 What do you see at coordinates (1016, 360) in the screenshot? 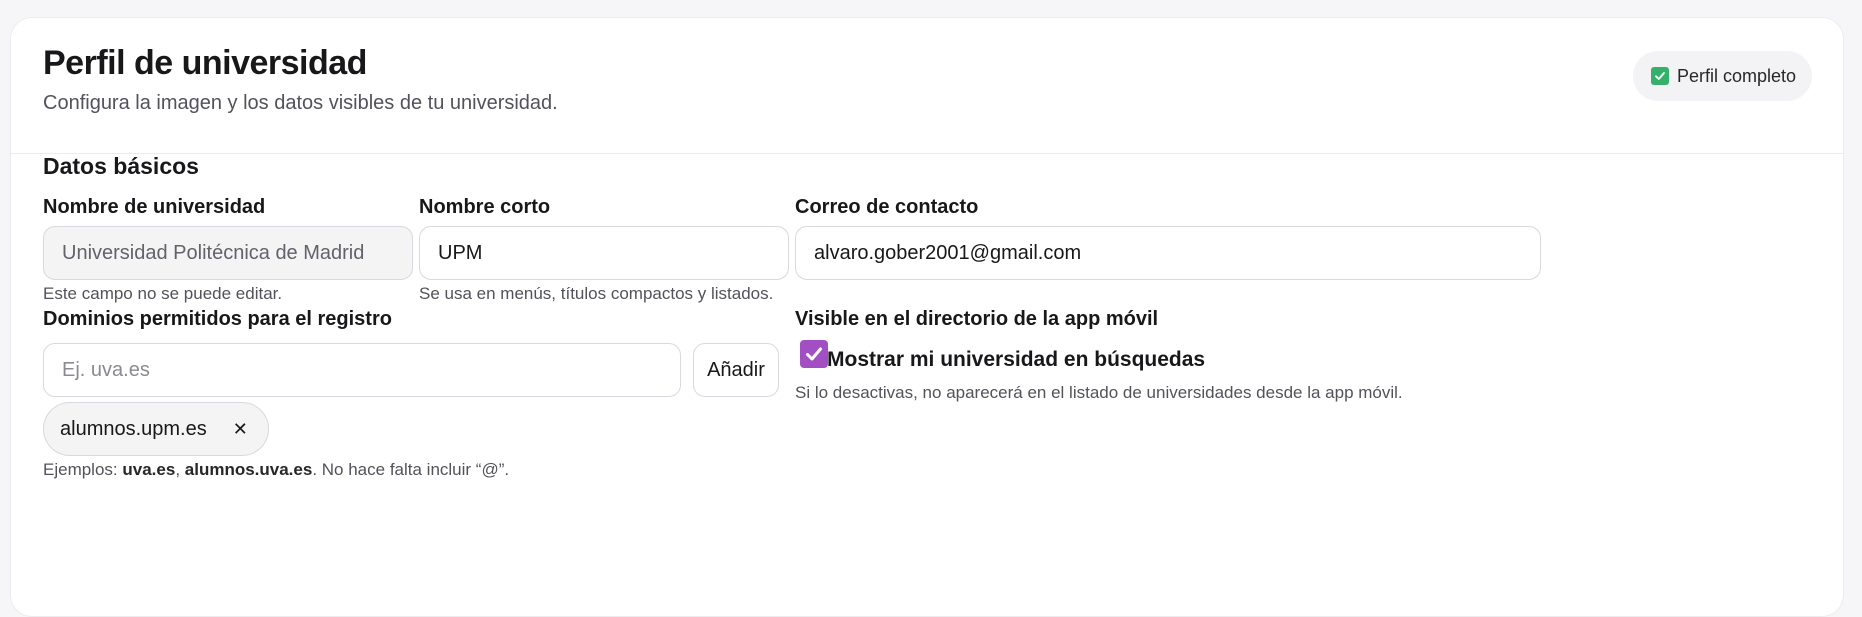
I see `show-in-search-label: Mostrar mi universidad en búsquedas` at bounding box center [1016, 360].